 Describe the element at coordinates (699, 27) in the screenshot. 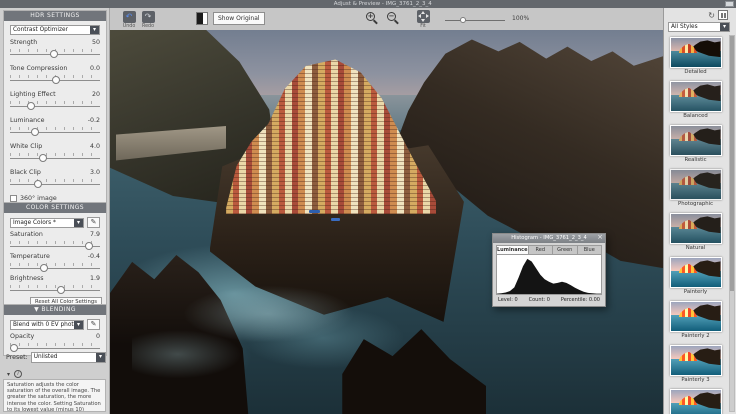

I see `styles-filter-dropdown: All Styles ▾` at that location.